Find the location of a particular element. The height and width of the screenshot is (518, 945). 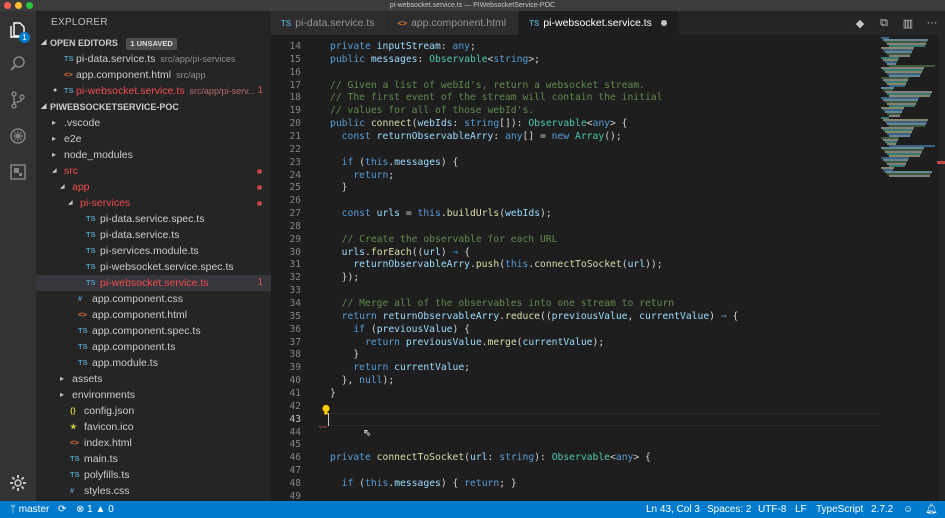

file-item: TS app.component.spec.ts is located at coordinates (153, 331).